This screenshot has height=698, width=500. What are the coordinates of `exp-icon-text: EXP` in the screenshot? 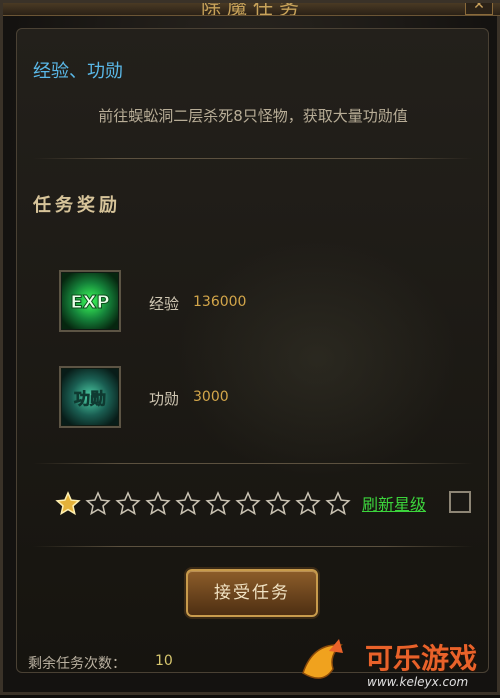 It's located at (89, 302).